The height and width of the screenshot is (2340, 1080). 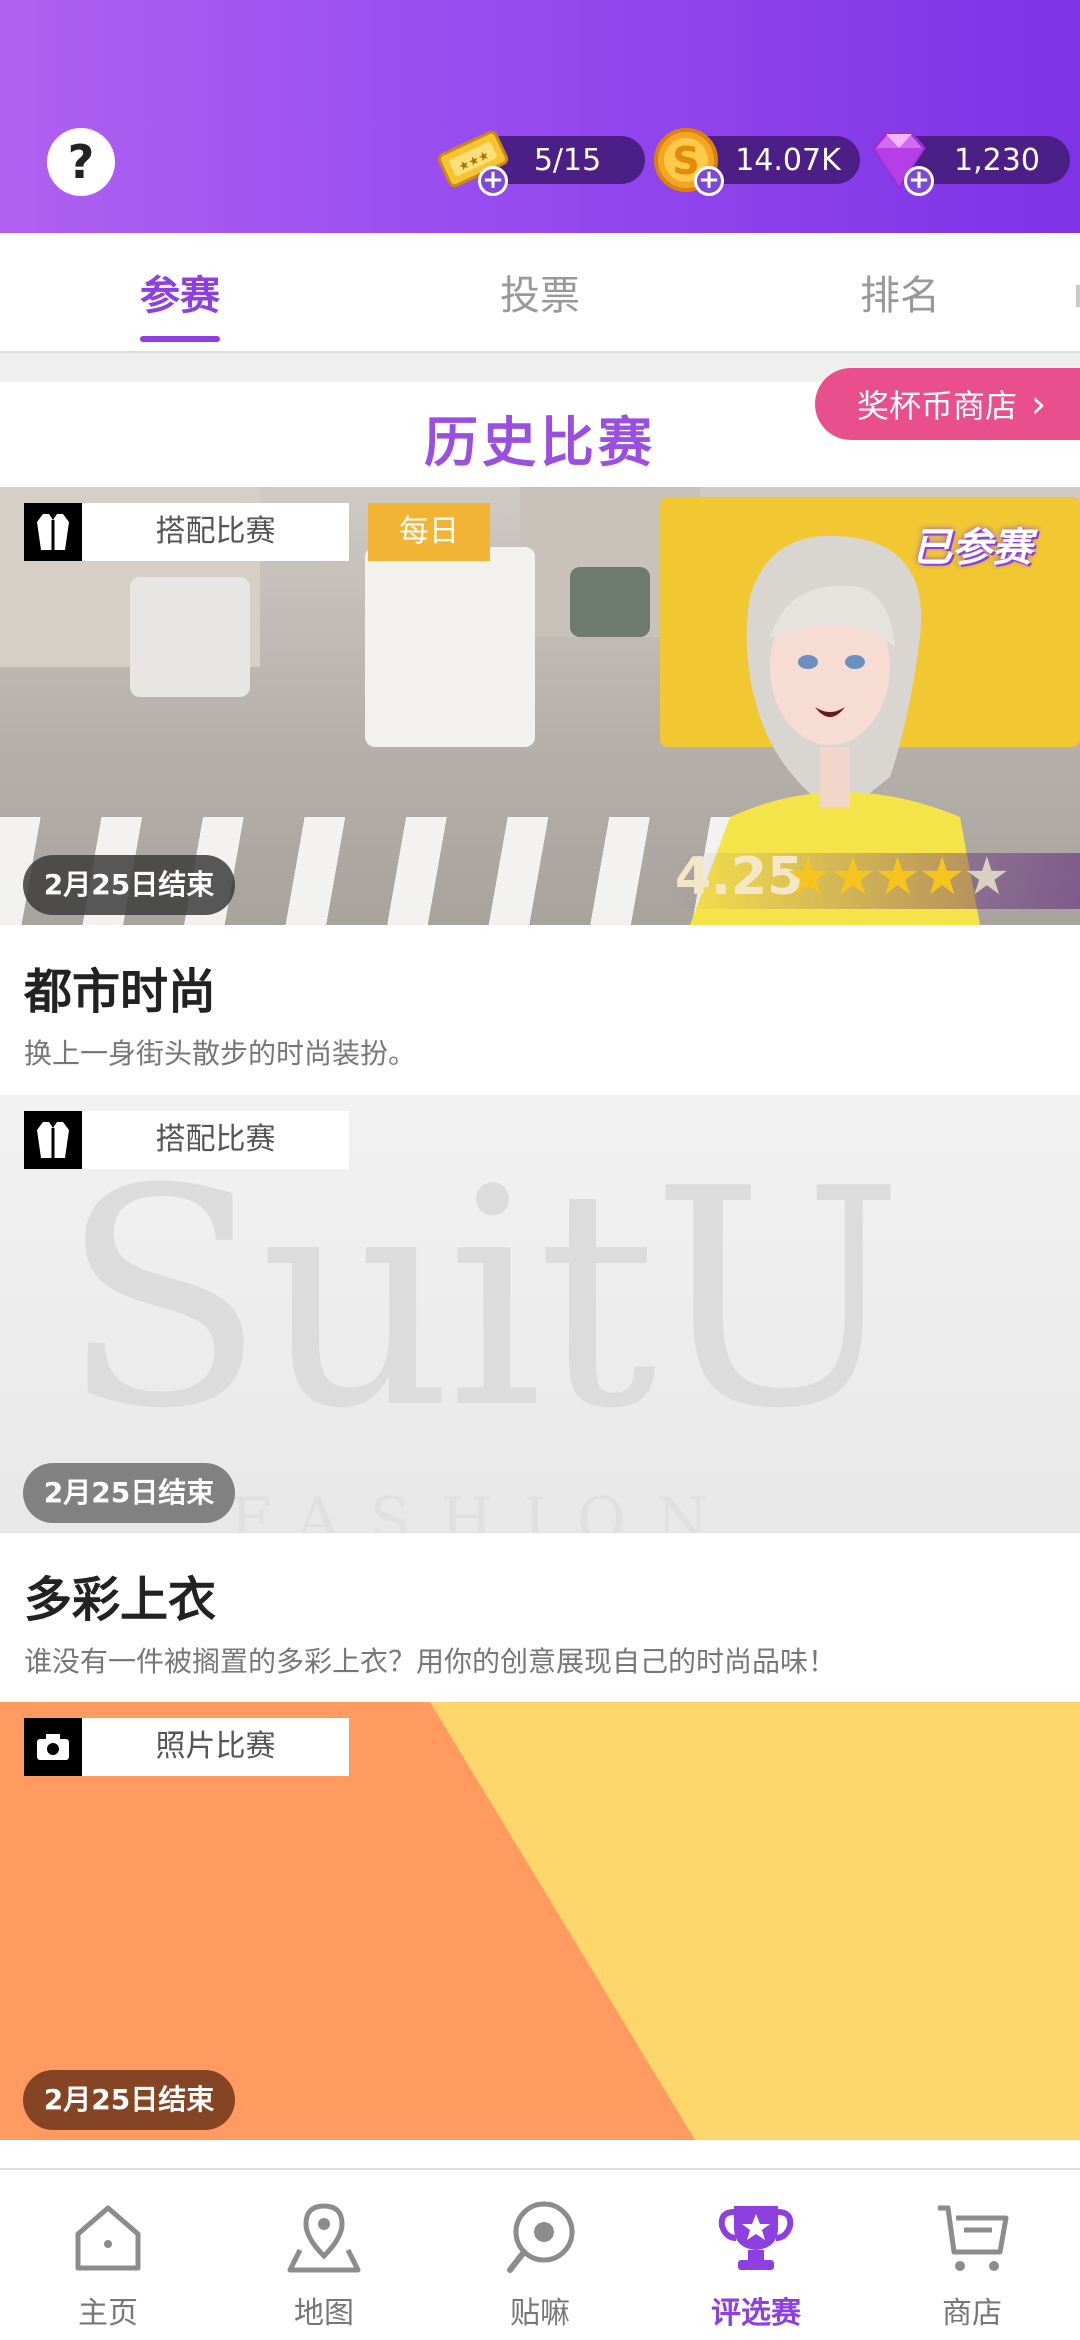 I want to click on suitu-logo-text: SuitU, so click(x=482, y=1299).